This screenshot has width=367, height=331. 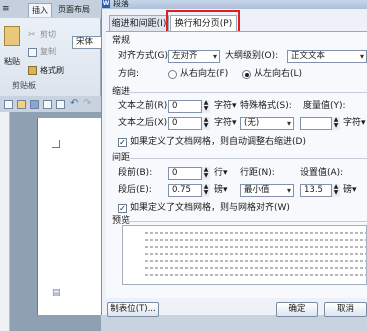 What do you see at coordinates (74, 10) in the screenshot?
I see `tab-page-layout: 页面布局` at bounding box center [74, 10].